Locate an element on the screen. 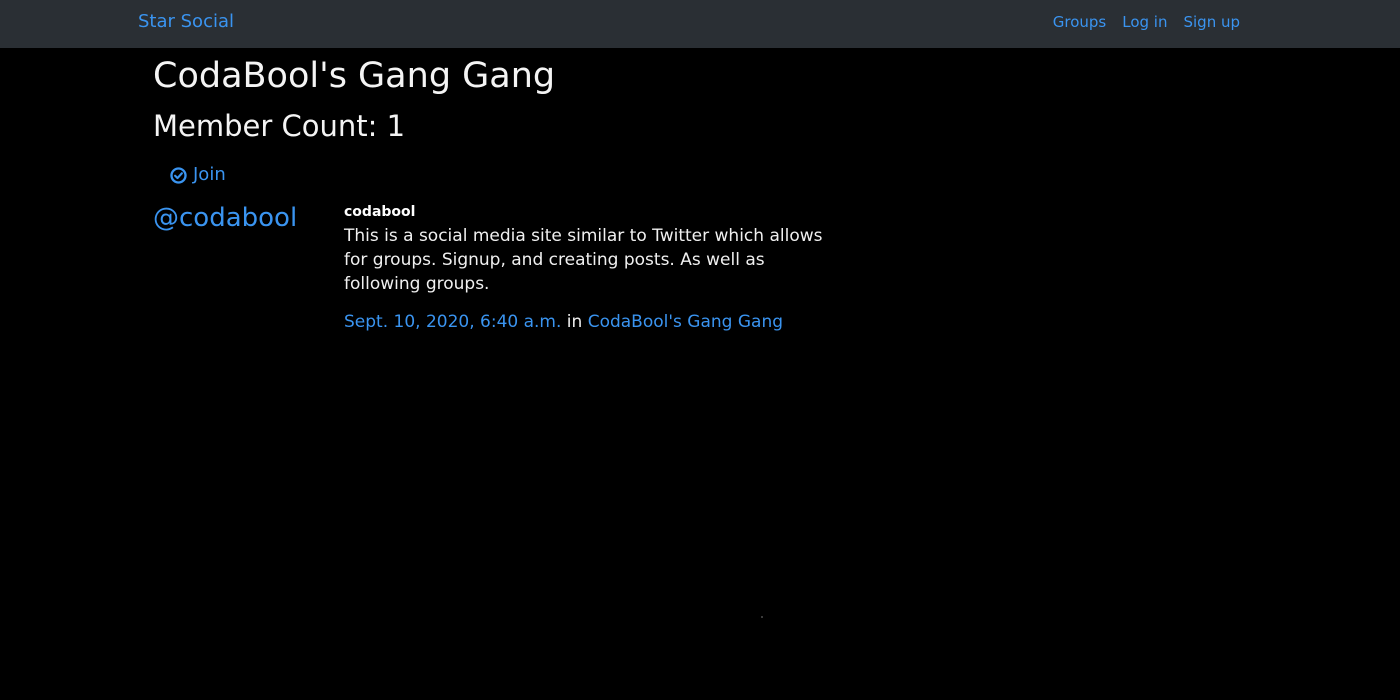 This screenshot has height=700, width=1400. post-username: codabool is located at coordinates (380, 212).